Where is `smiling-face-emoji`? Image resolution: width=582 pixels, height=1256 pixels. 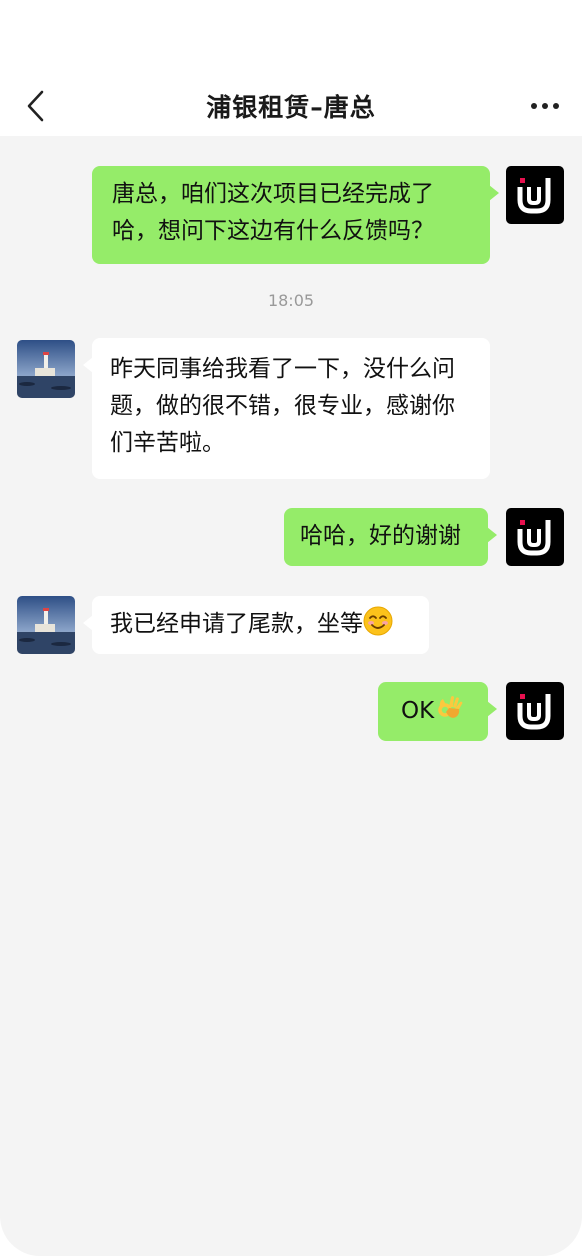 smiling-face-emoji is located at coordinates (378, 621).